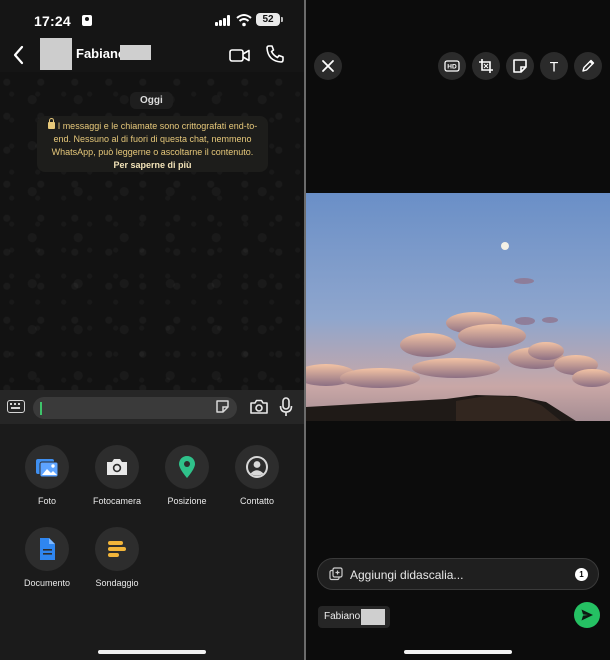 Image resolution: width=610 pixels, height=660 pixels. I want to click on back-chevron-icon, so click(19, 55).